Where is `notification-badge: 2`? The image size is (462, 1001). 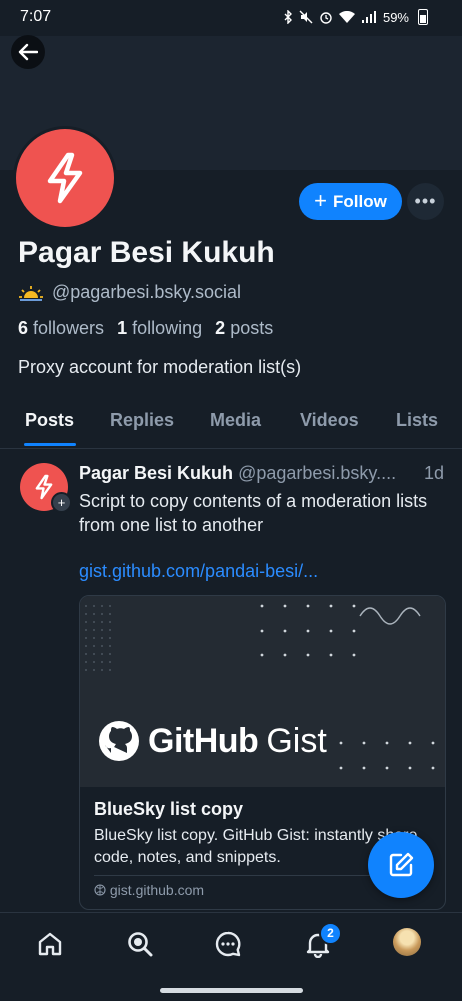
notification-badge: 2 is located at coordinates (330, 933).